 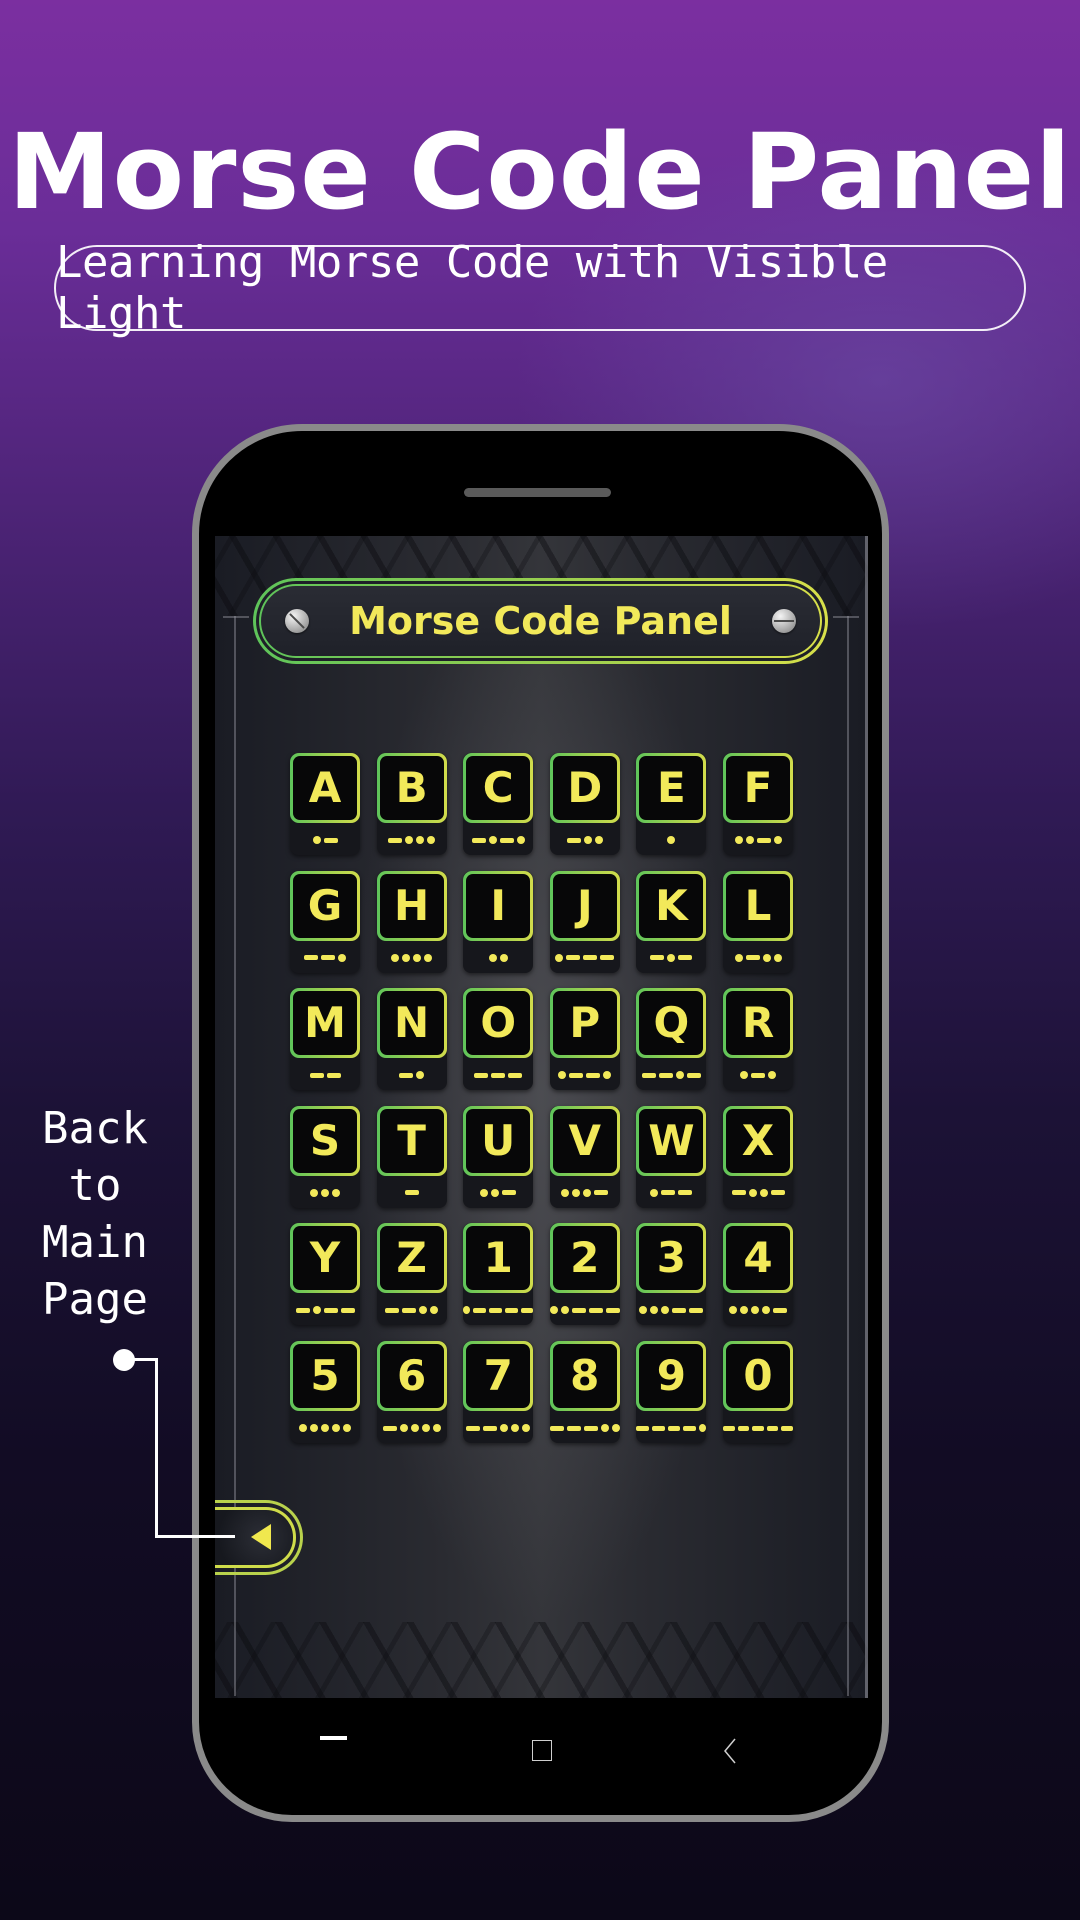 I want to click on morse-key-b: B, so click(x=411, y=804).